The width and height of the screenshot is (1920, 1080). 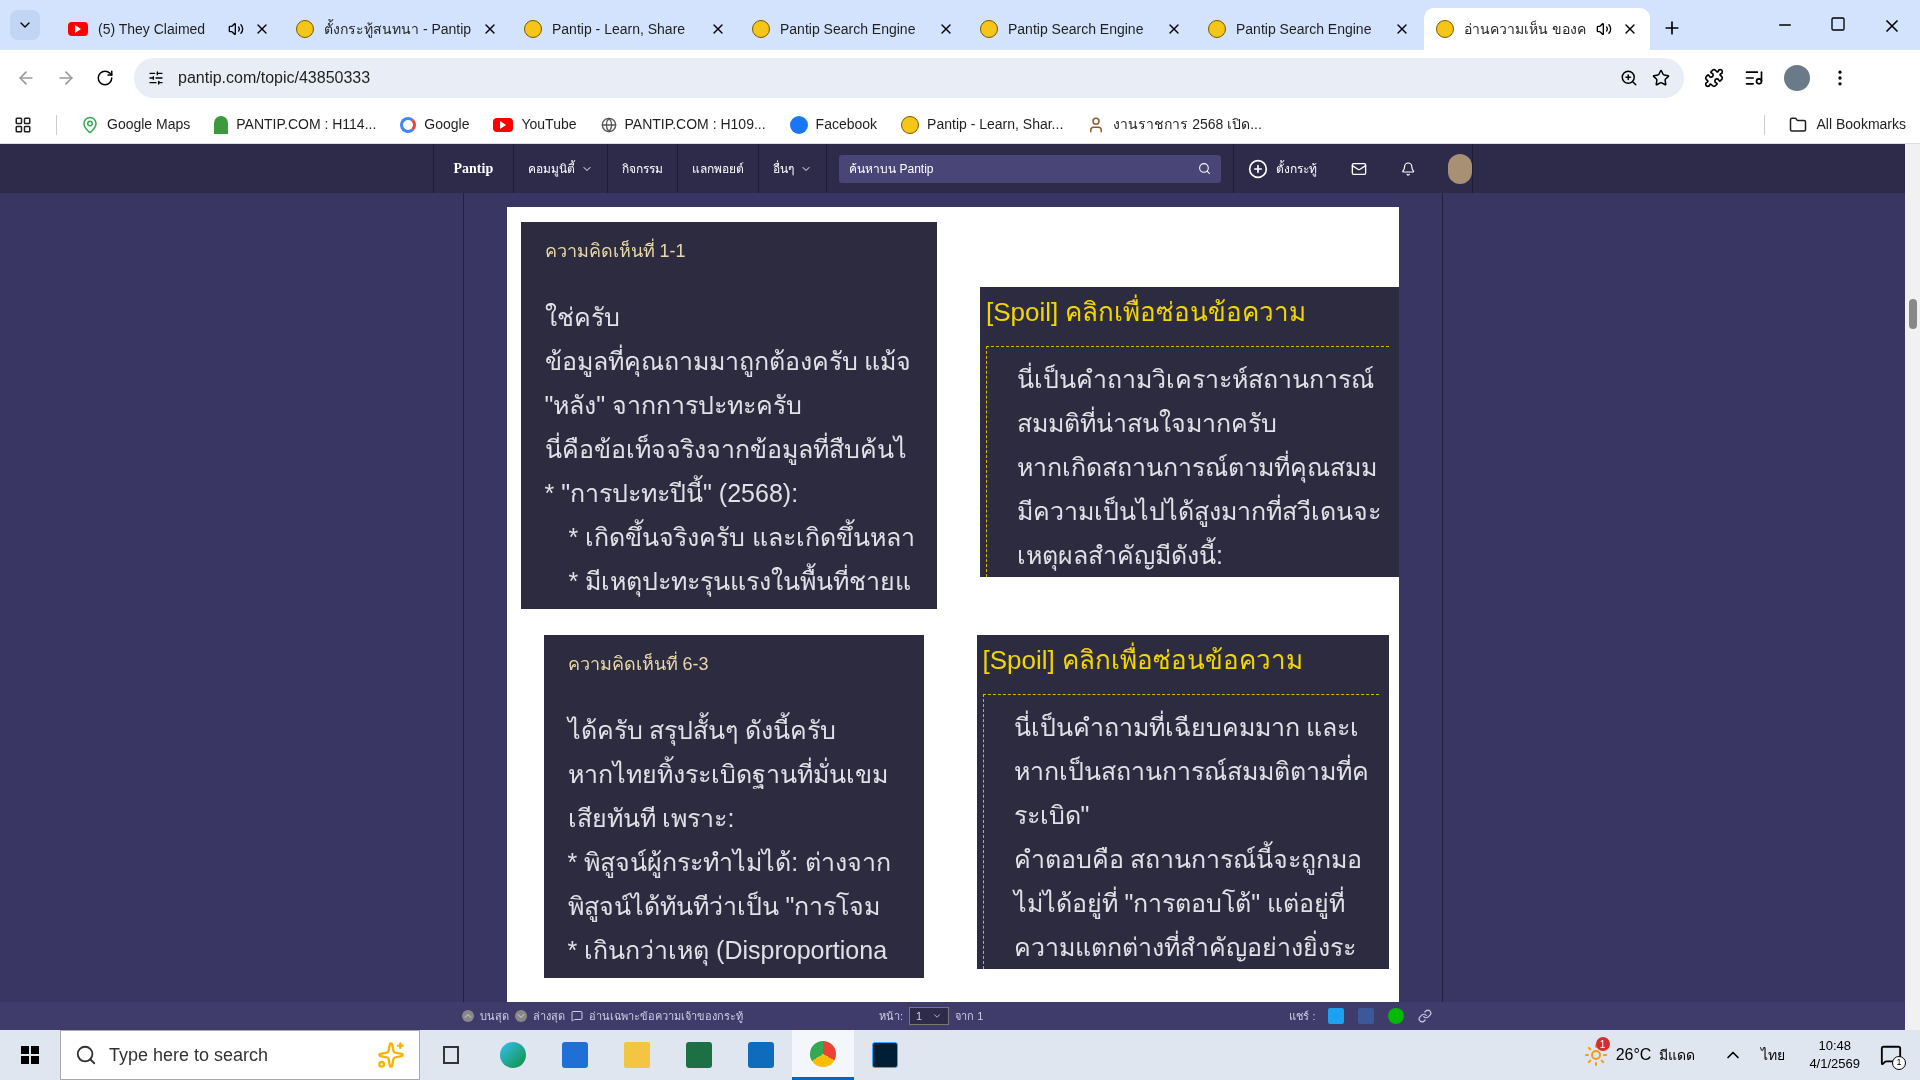 I want to click on message-line: * เกินกว่าเหตุ (Disproportiona, so click(x=728, y=951).